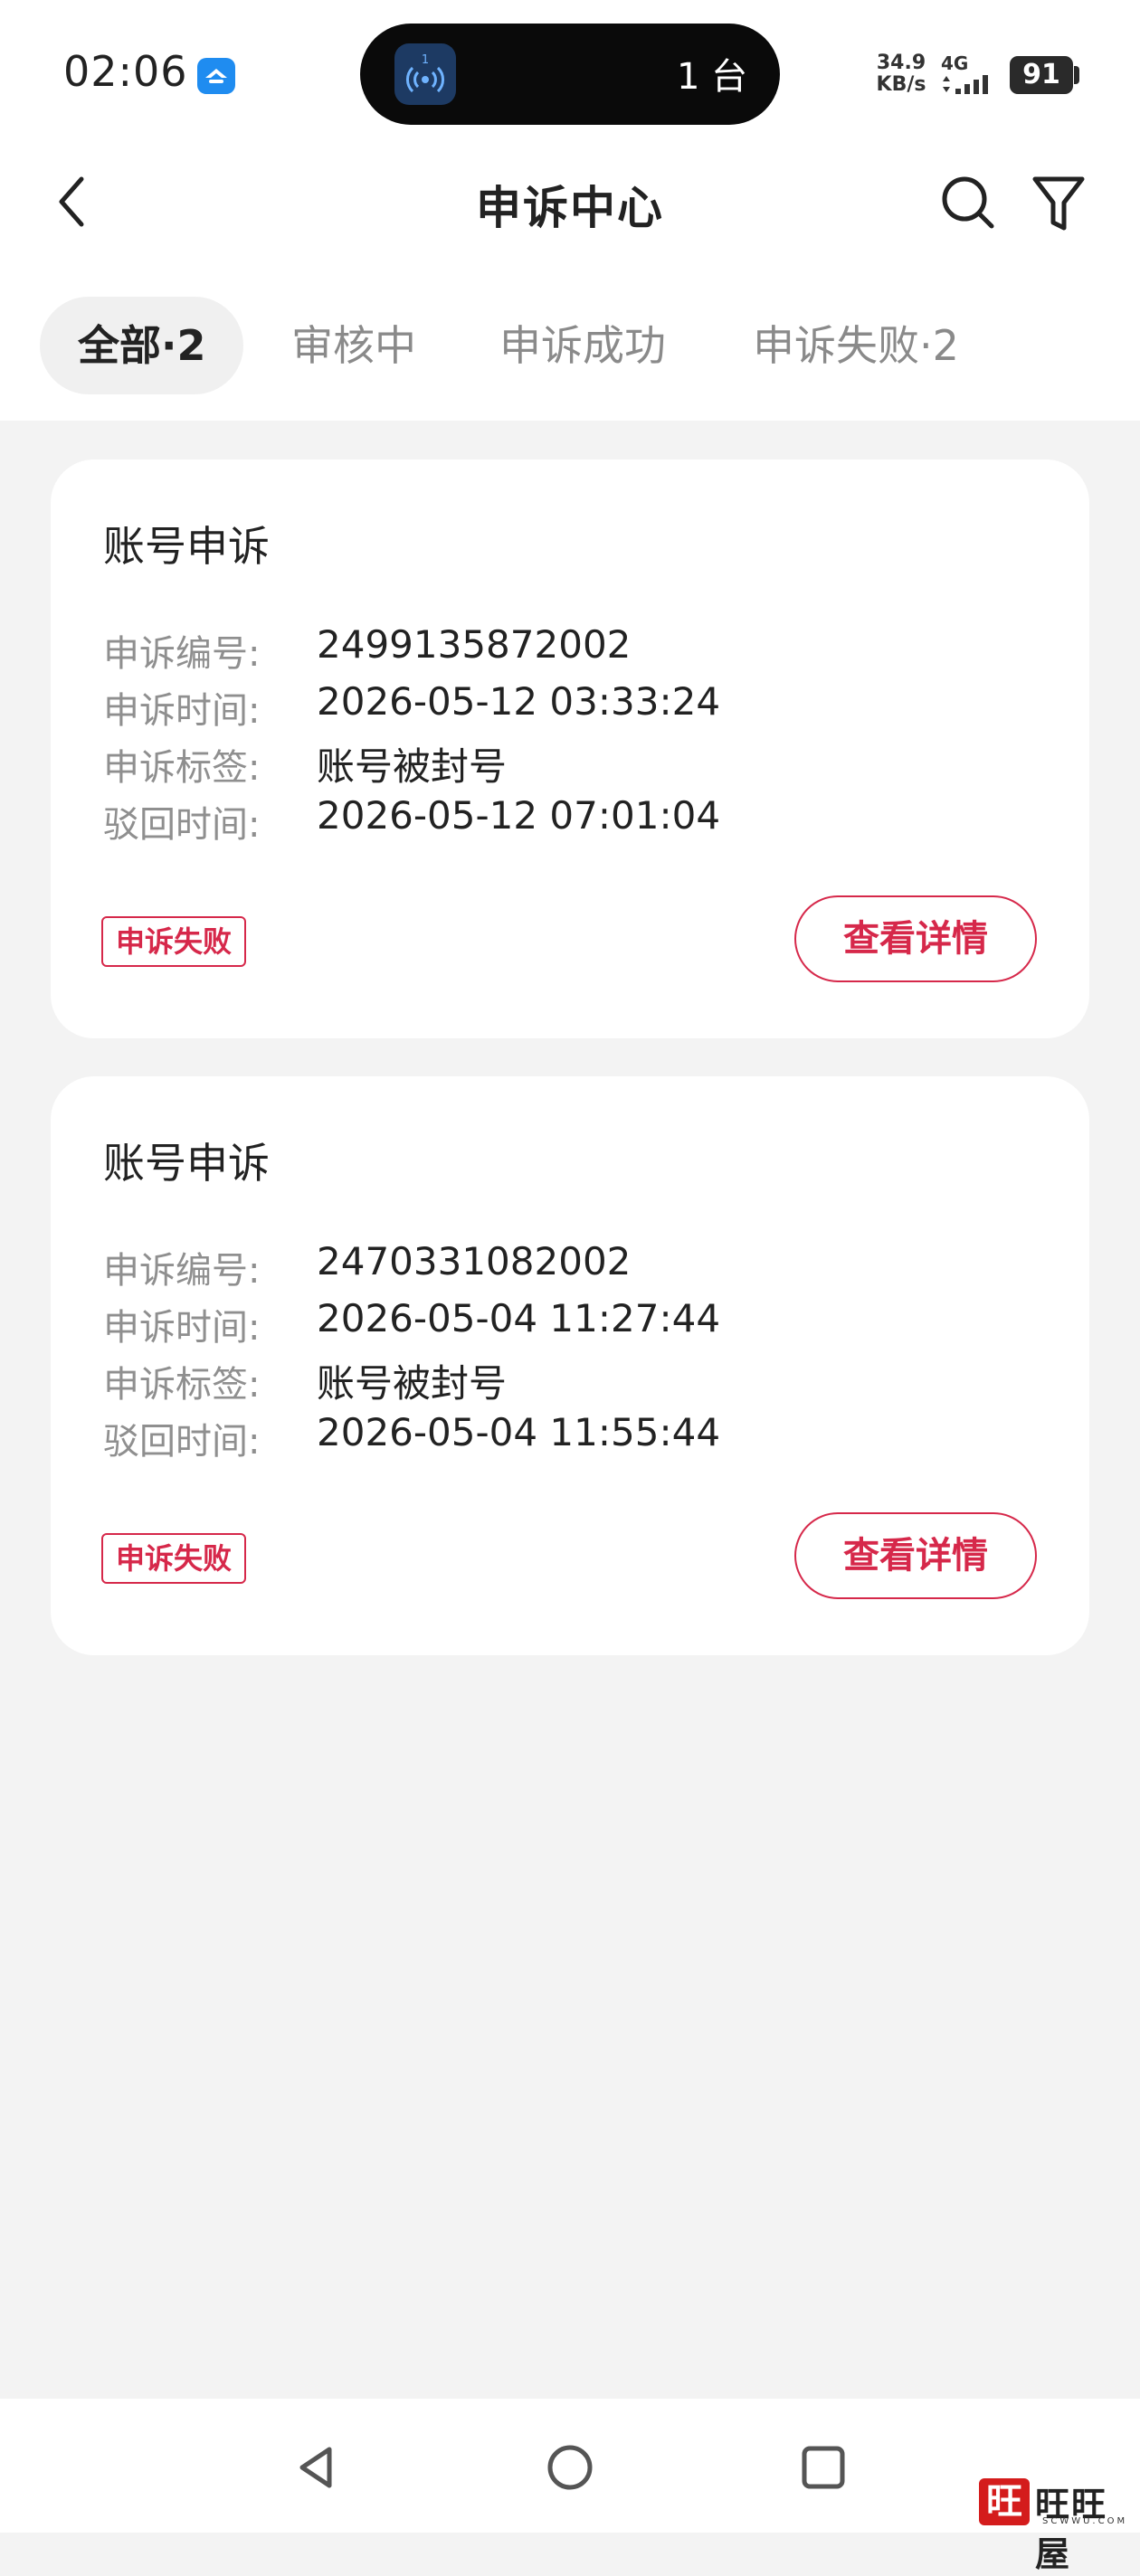 The image size is (1140, 2576). Describe the element at coordinates (1071, 2529) in the screenshot. I see `watermark-text: 旺旺屋` at that location.